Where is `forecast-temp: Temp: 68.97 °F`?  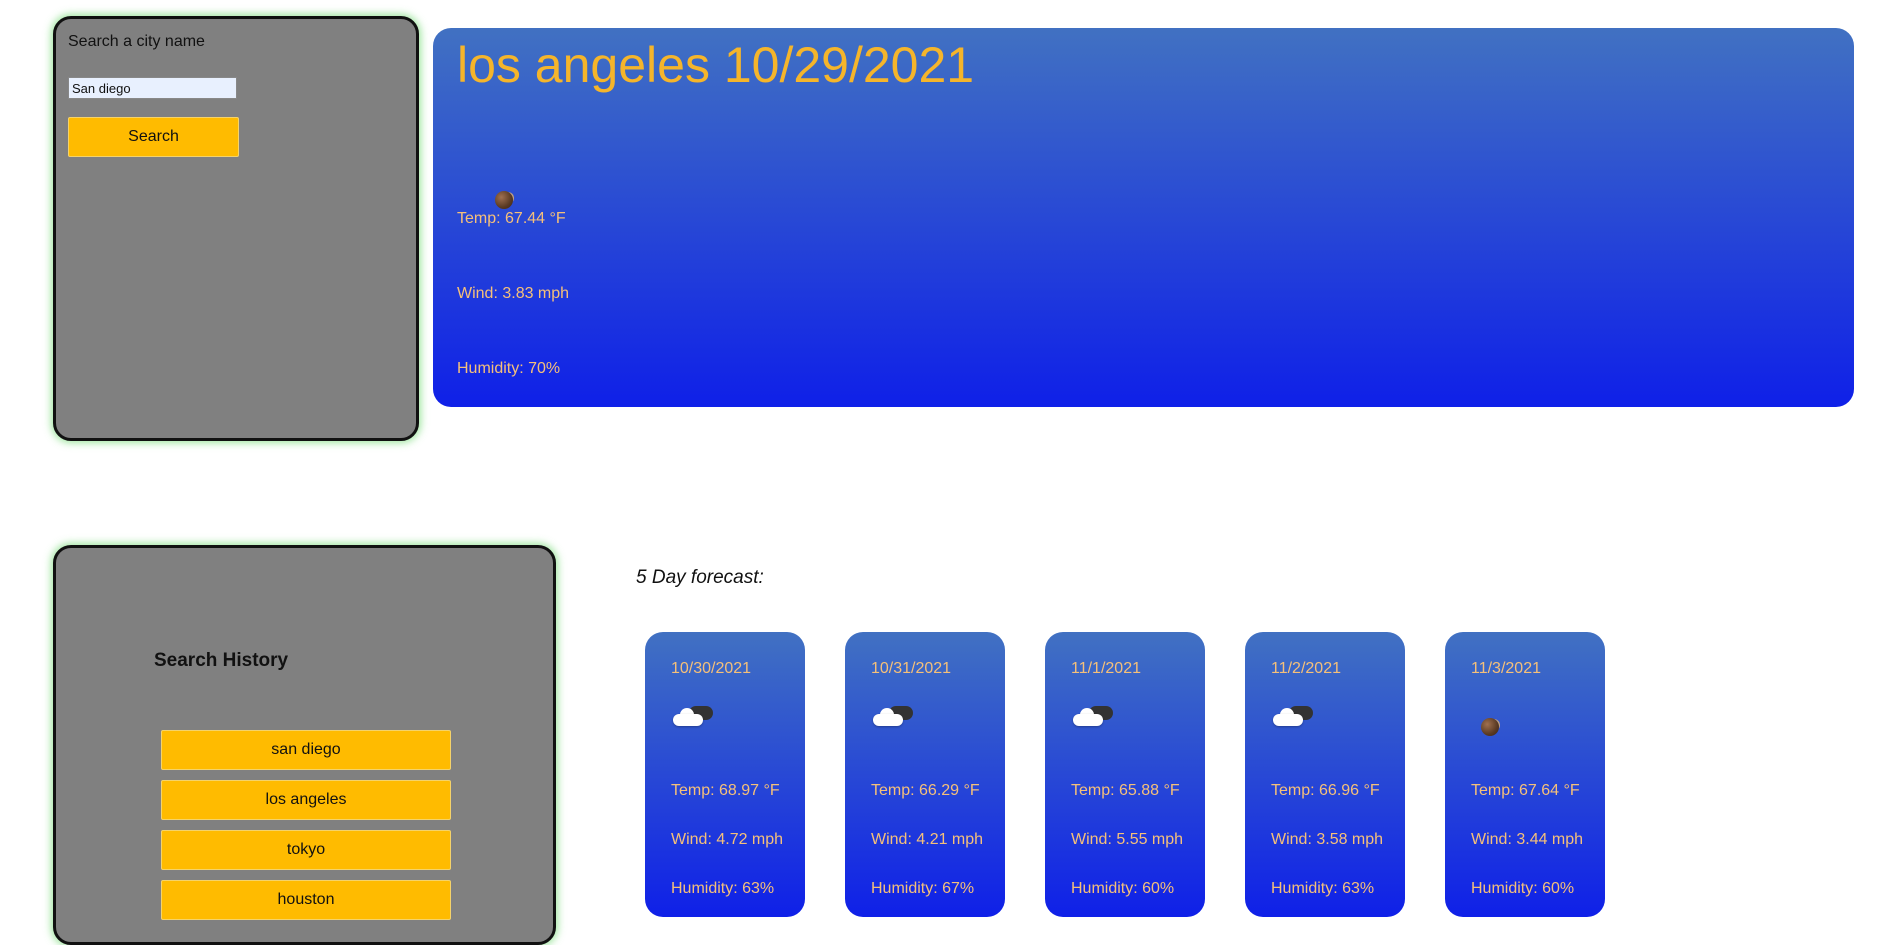 forecast-temp: Temp: 68.97 °F is located at coordinates (725, 790).